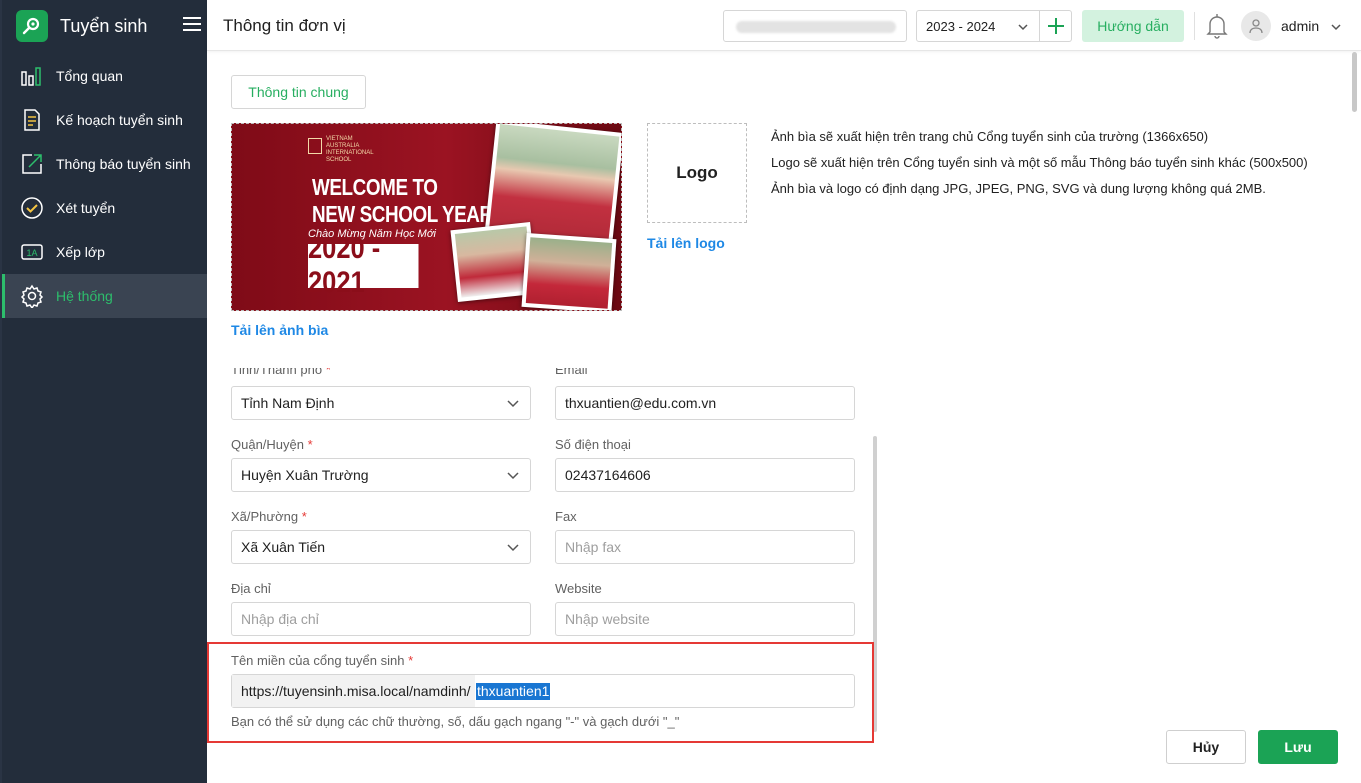 This screenshot has height=783, width=1361. Describe the element at coordinates (32, 296) in the screenshot. I see `gear-icon` at that location.